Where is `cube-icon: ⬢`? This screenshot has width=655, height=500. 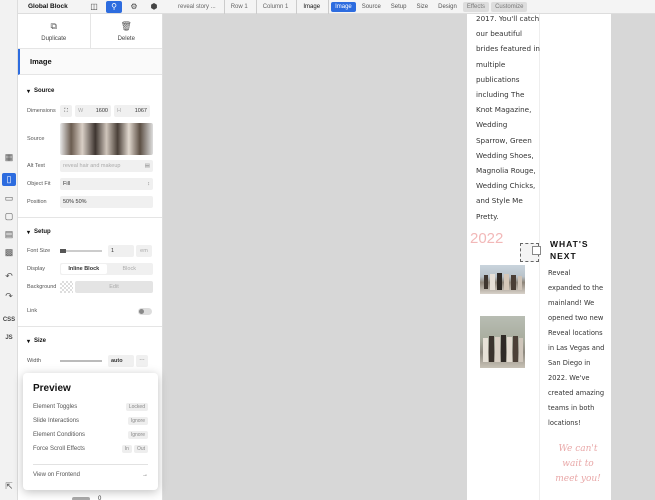
cube-icon: ⬢ is located at coordinates (154, 7).